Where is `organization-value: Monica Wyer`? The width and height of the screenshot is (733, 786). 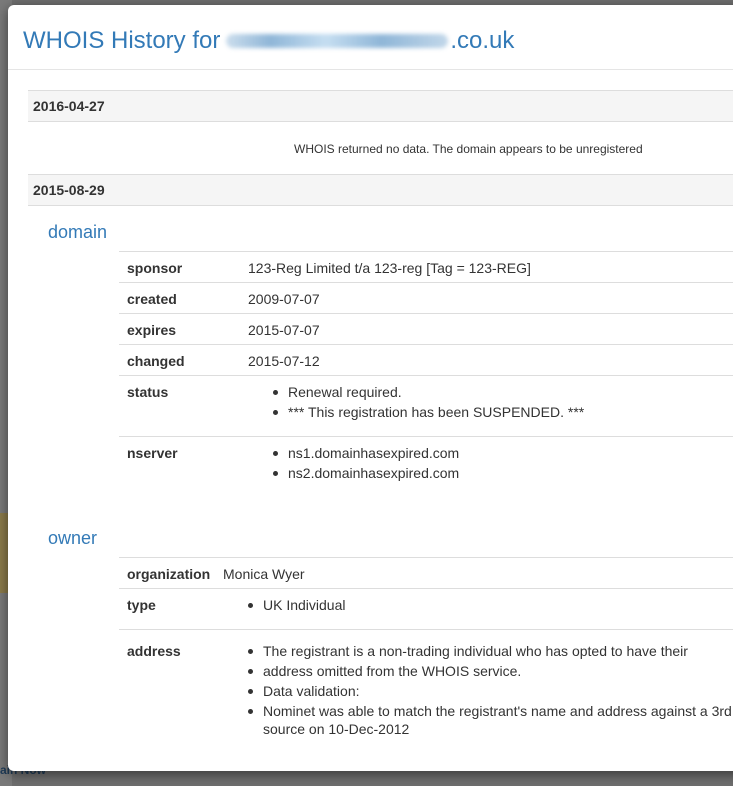
organization-value: Monica Wyer is located at coordinates (264, 574).